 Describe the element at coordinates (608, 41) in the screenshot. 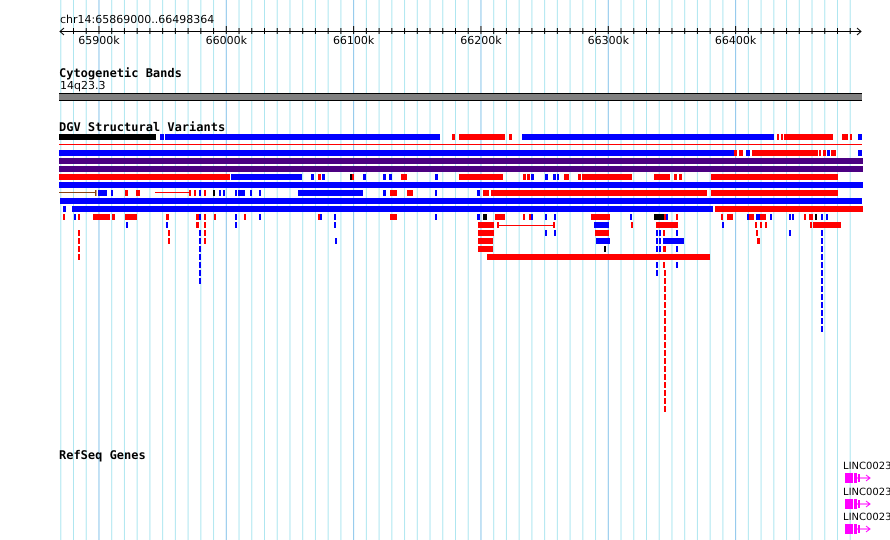

I see `tick-label: 66300k` at that location.